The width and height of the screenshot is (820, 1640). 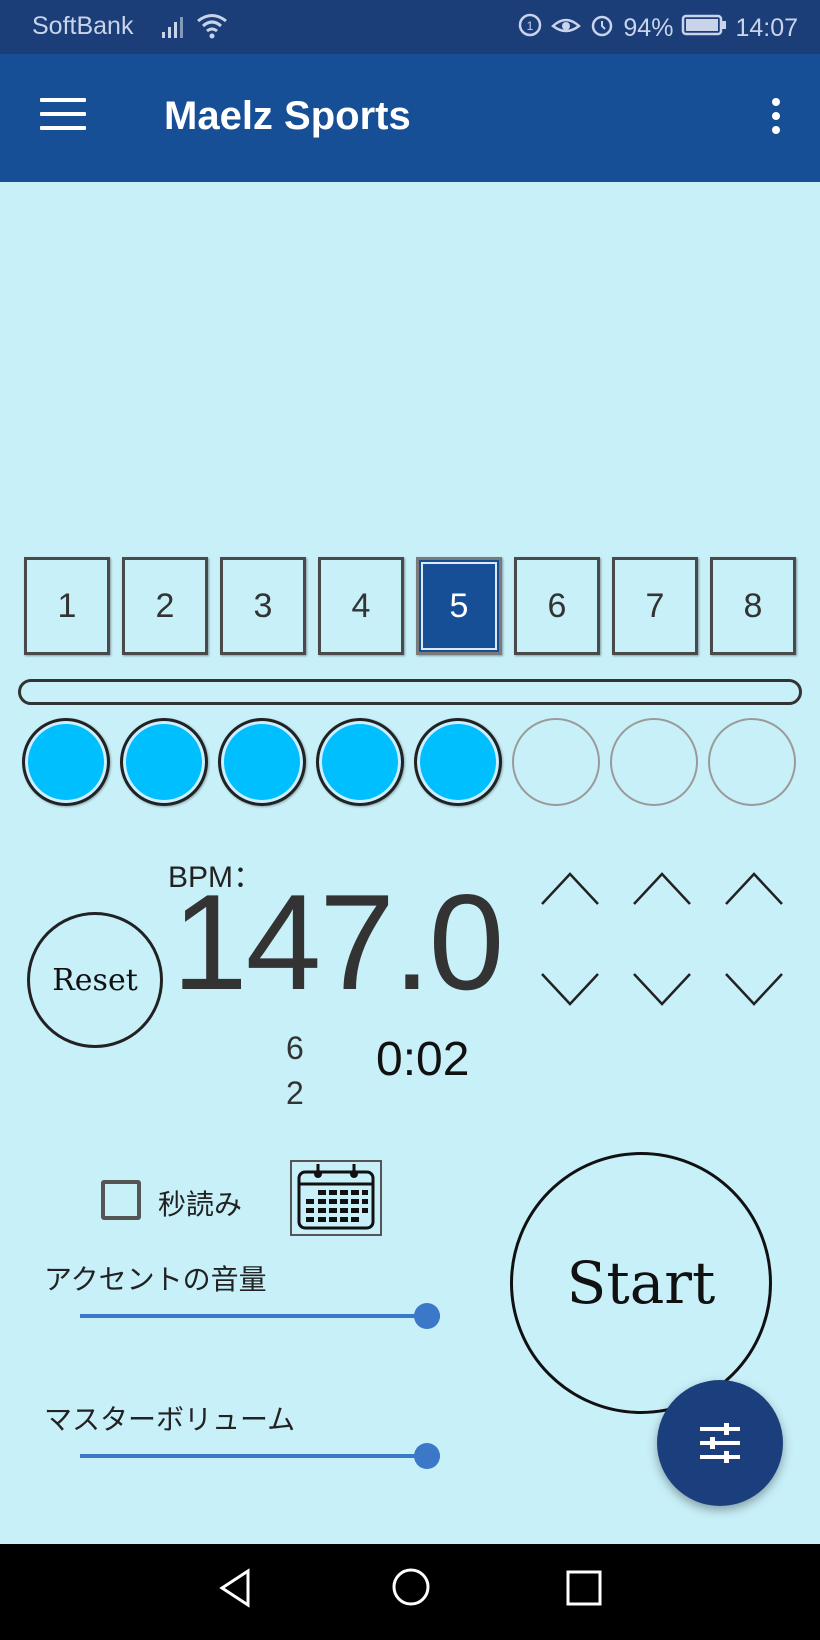 What do you see at coordinates (584, 1588) in the screenshot?
I see `recents-icon` at bounding box center [584, 1588].